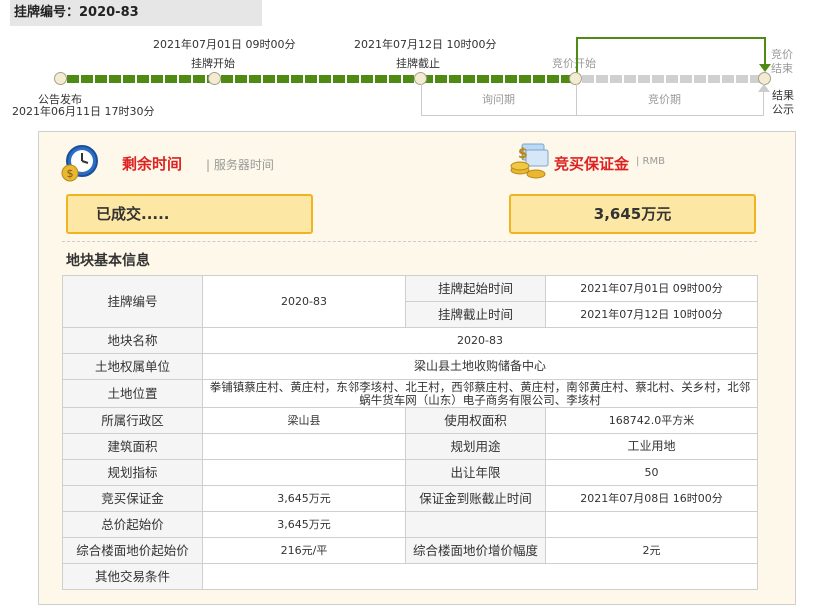  I want to click on deposit-table-value: 3,645万元, so click(304, 498).